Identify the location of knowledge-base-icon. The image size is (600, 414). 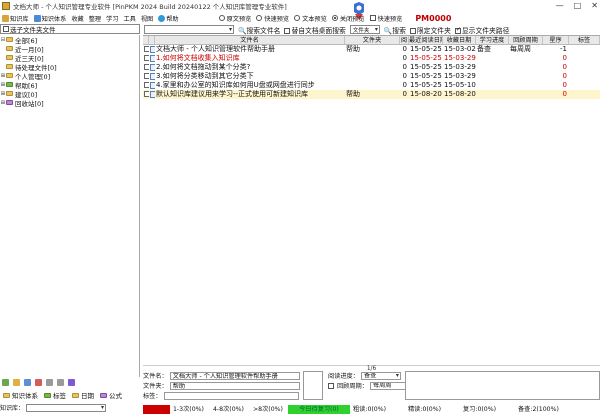
(5, 18).